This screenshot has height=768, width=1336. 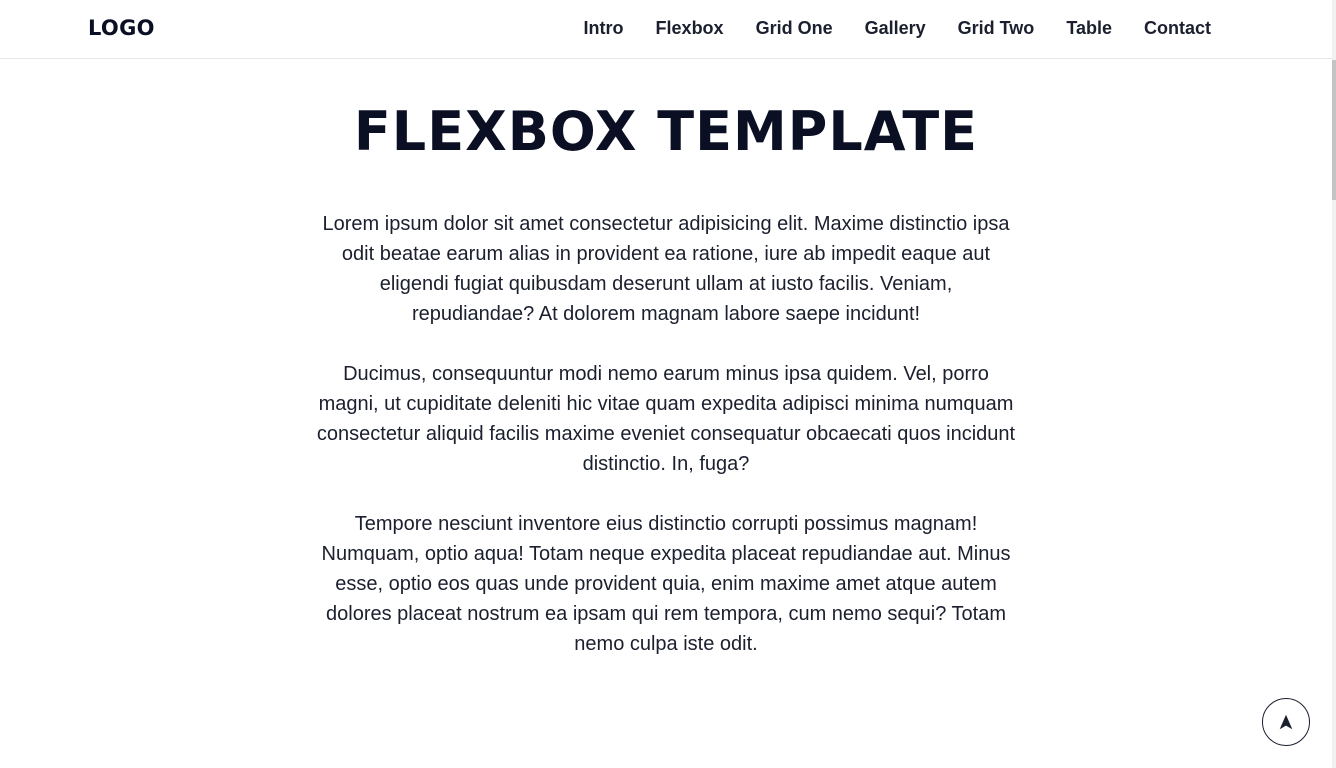 I want to click on nav-item-grid-two: Grid Two, so click(x=996, y=28).